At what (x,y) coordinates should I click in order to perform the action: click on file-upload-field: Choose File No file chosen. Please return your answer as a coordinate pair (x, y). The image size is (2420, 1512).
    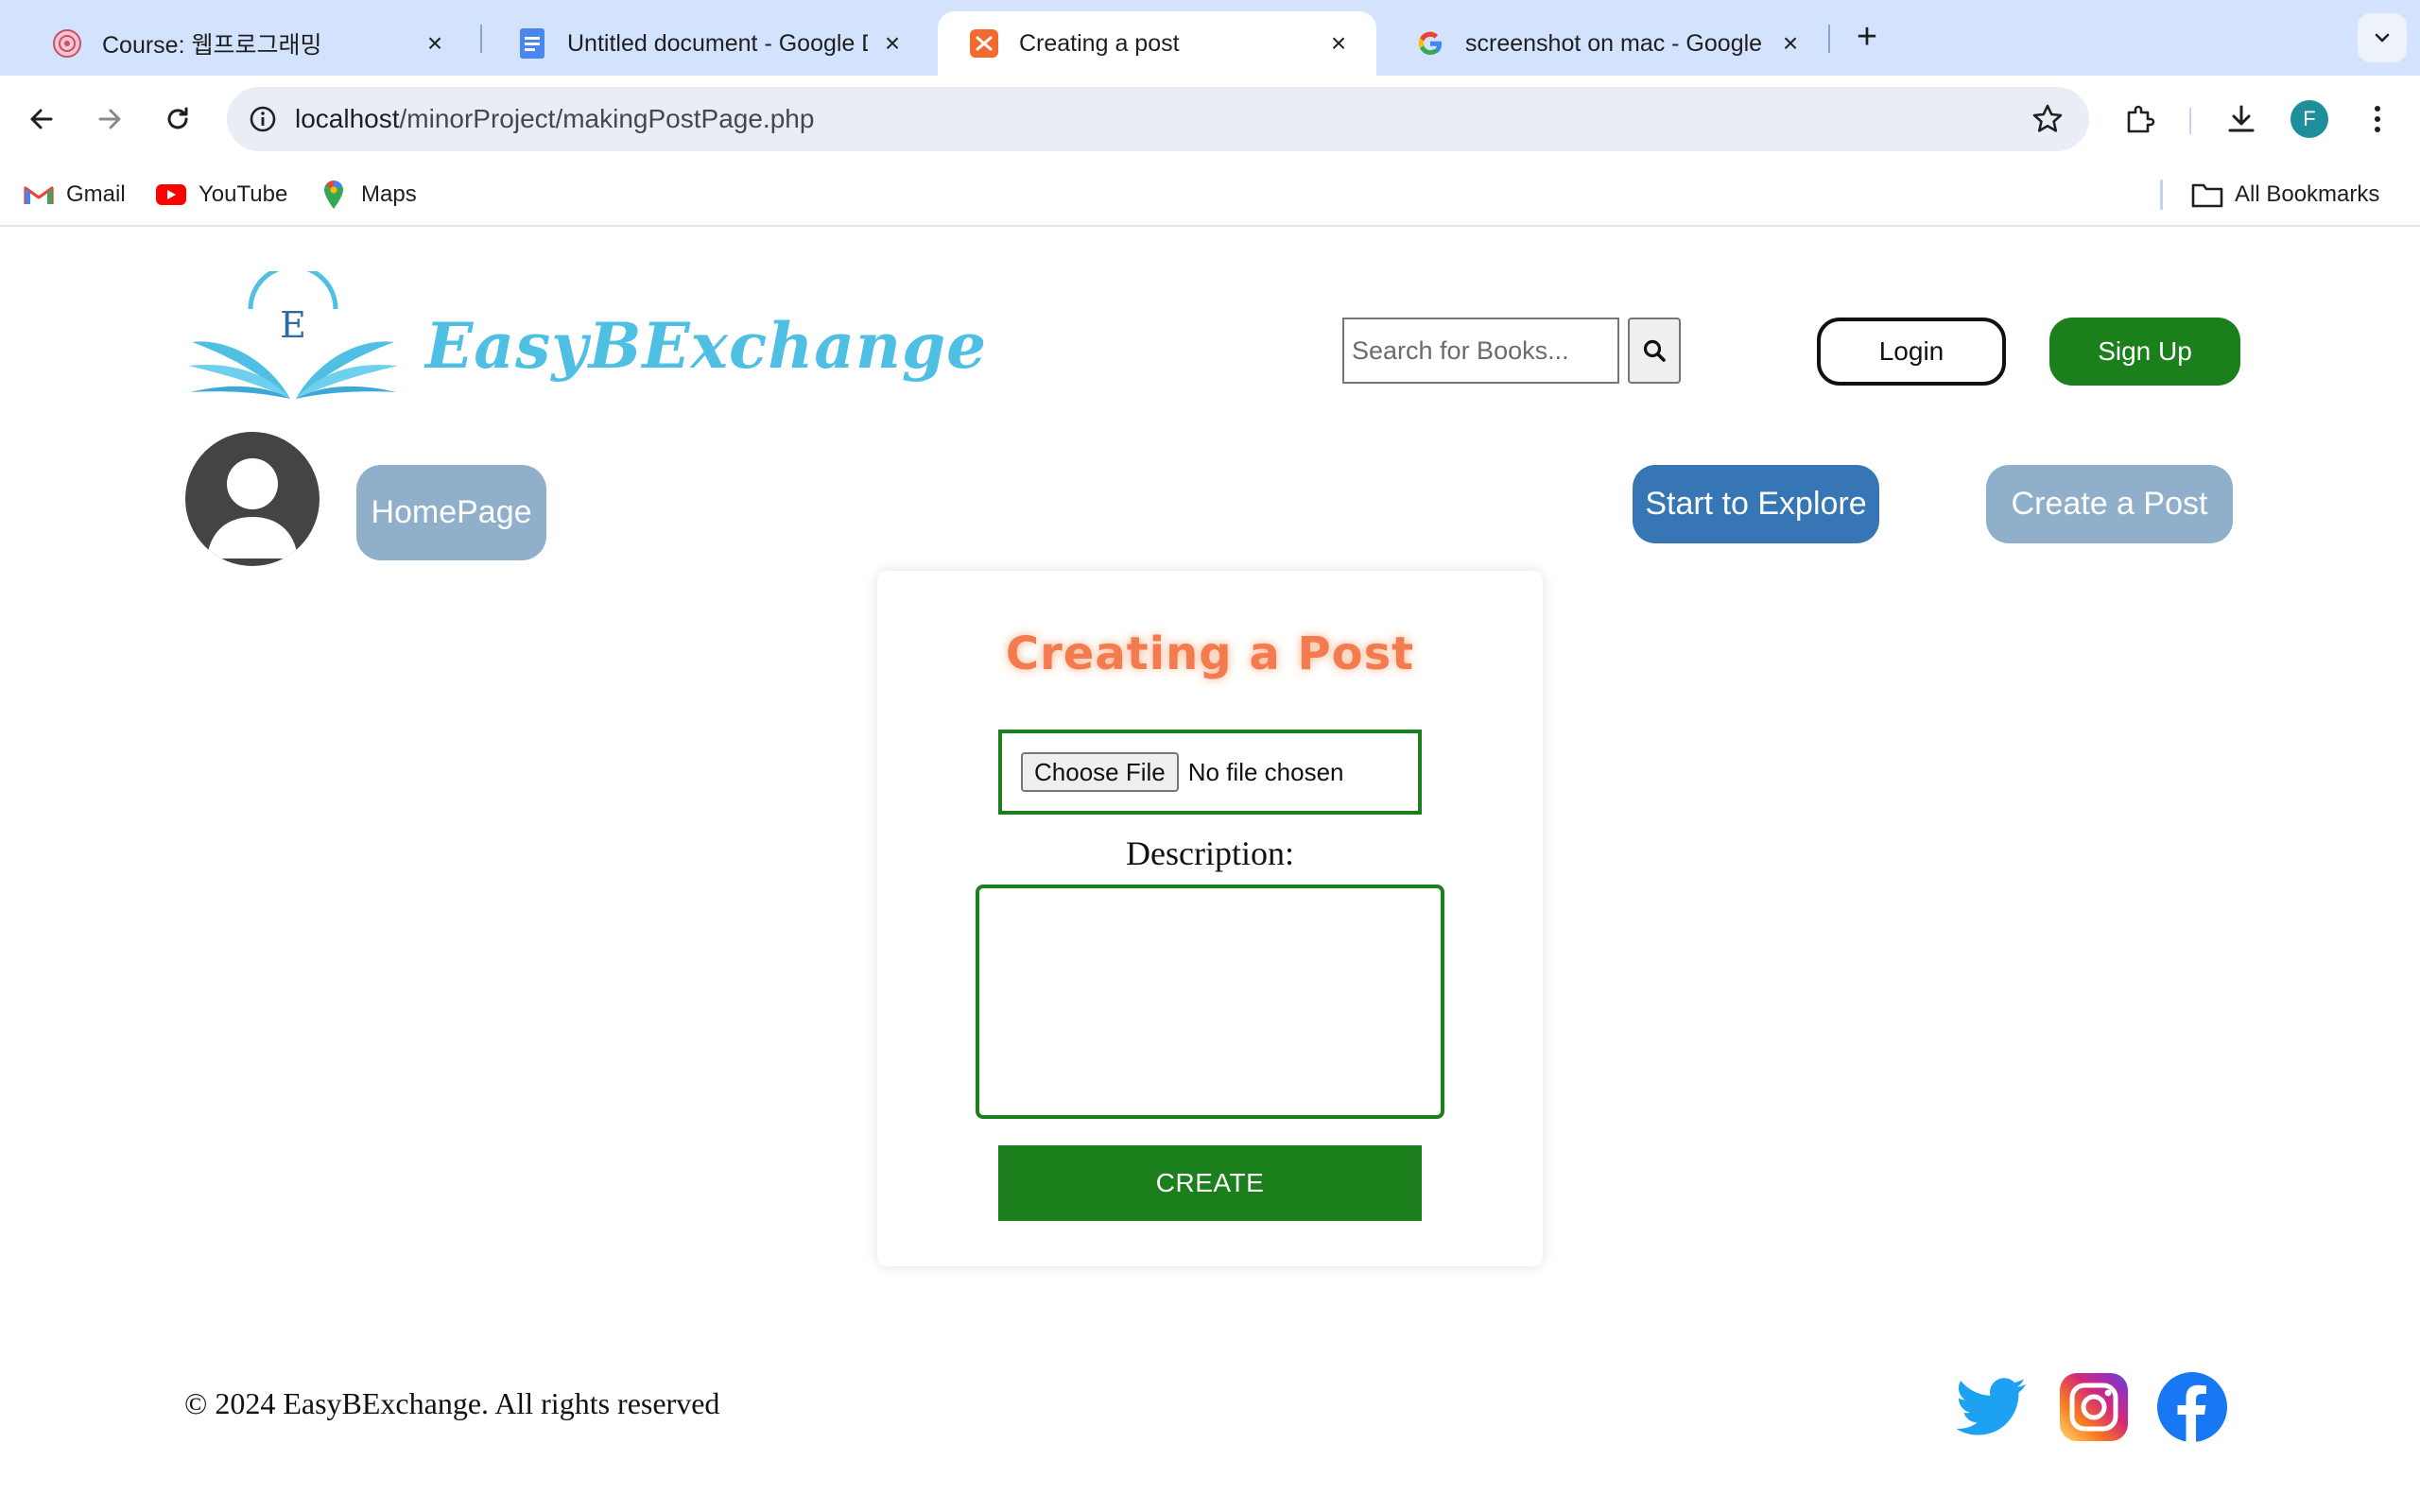
    Looking at the image, I should click on (1210, 772).